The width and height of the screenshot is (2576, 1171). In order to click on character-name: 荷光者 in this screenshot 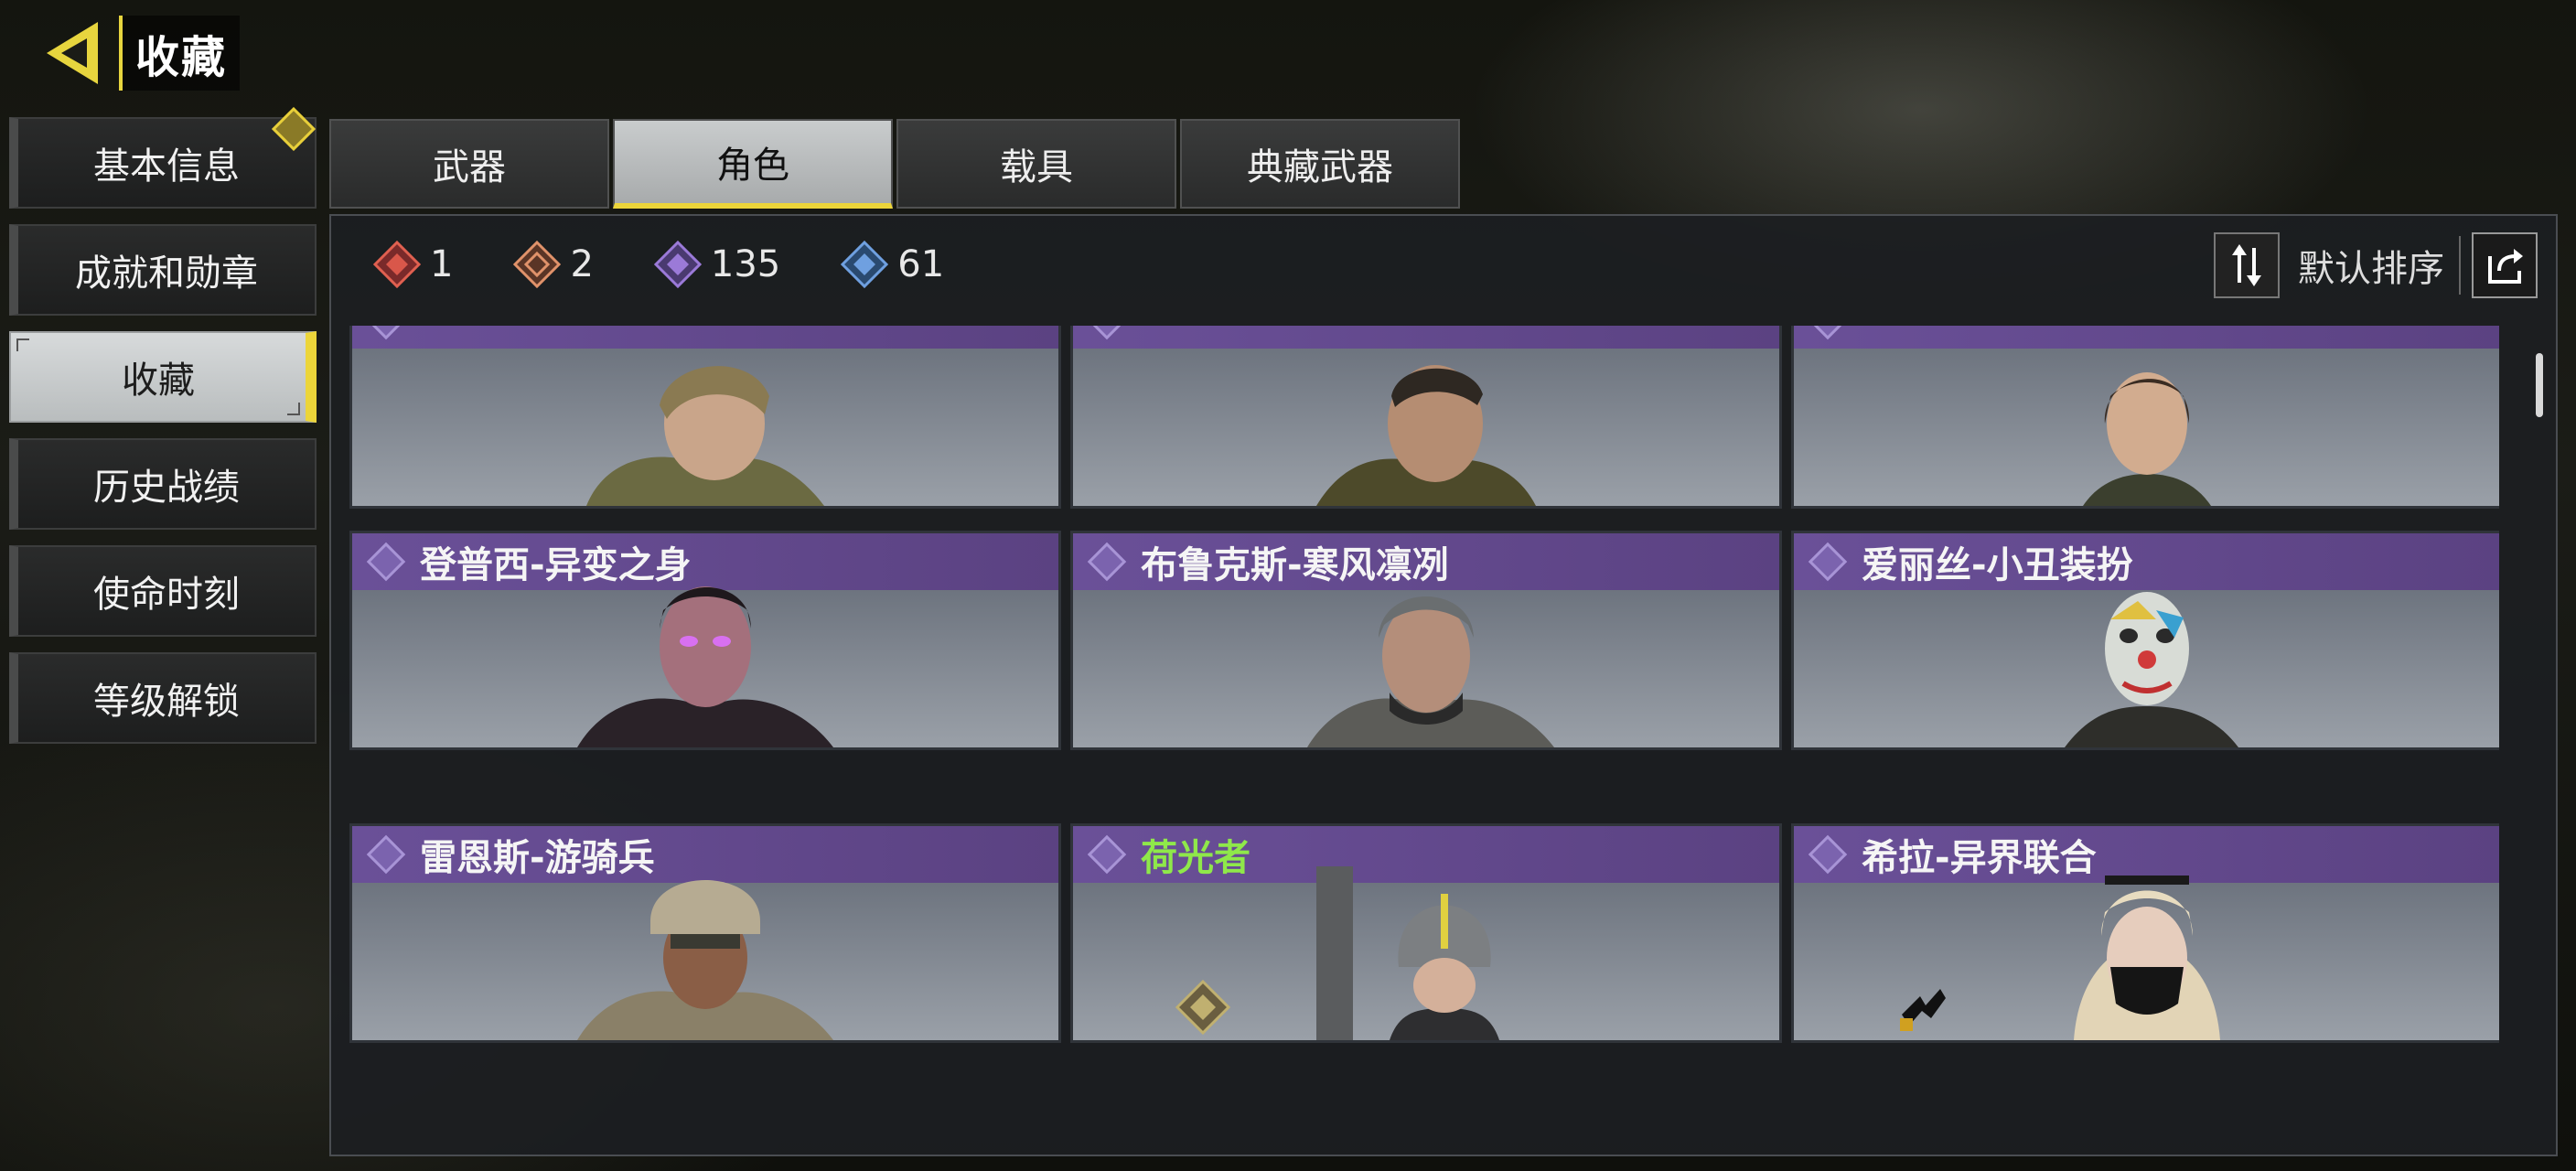, I will do `click(1196, 858)`.